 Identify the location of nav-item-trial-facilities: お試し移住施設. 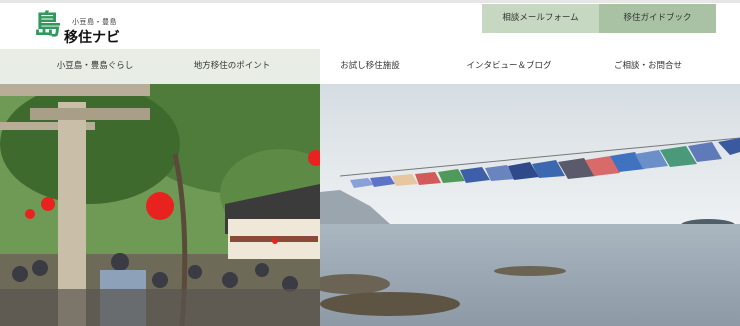
(370, 66).